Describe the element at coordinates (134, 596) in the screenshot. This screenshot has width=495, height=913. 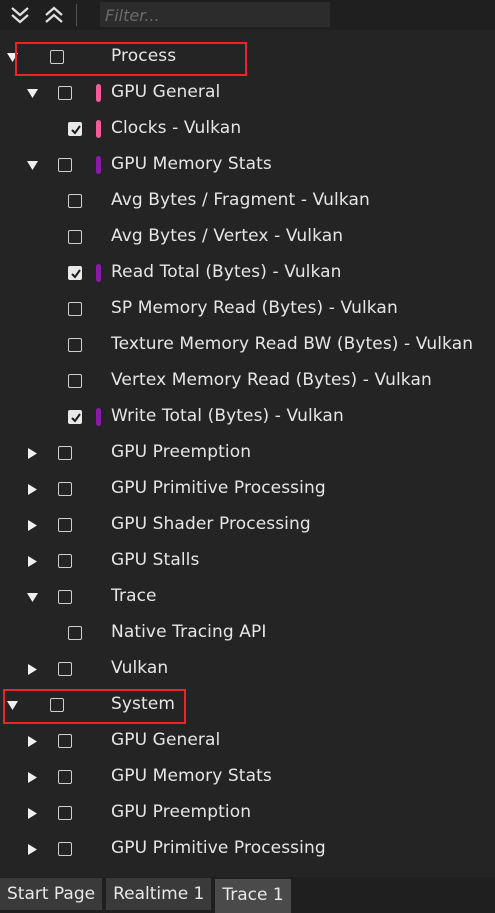
I see `tree-item-label: Trace` at that location.